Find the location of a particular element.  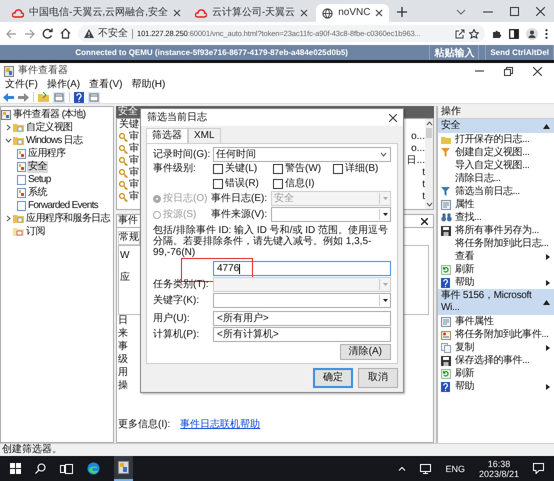

monitor-icon is located at coordinates (426, 469).